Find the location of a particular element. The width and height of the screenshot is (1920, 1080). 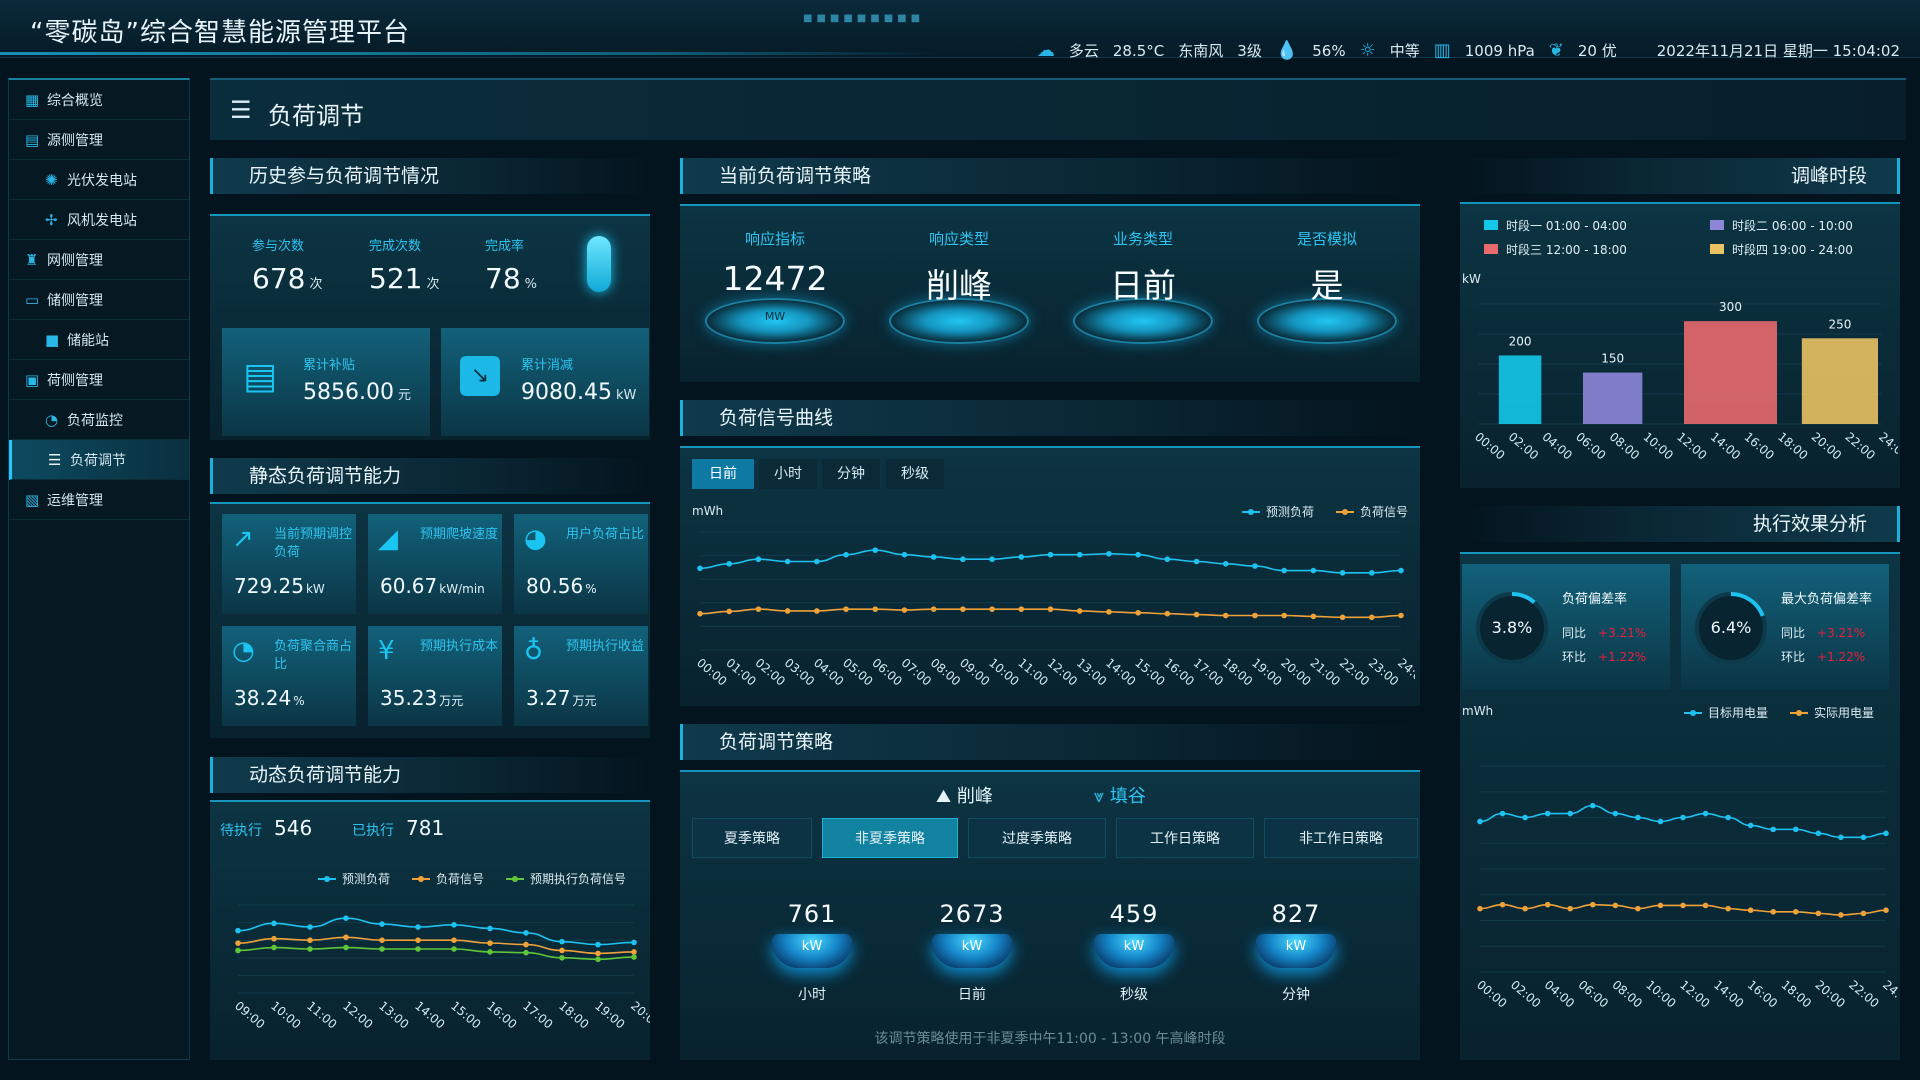

tab-workday: 工作日策略 is located at coordinates (1185, 838).